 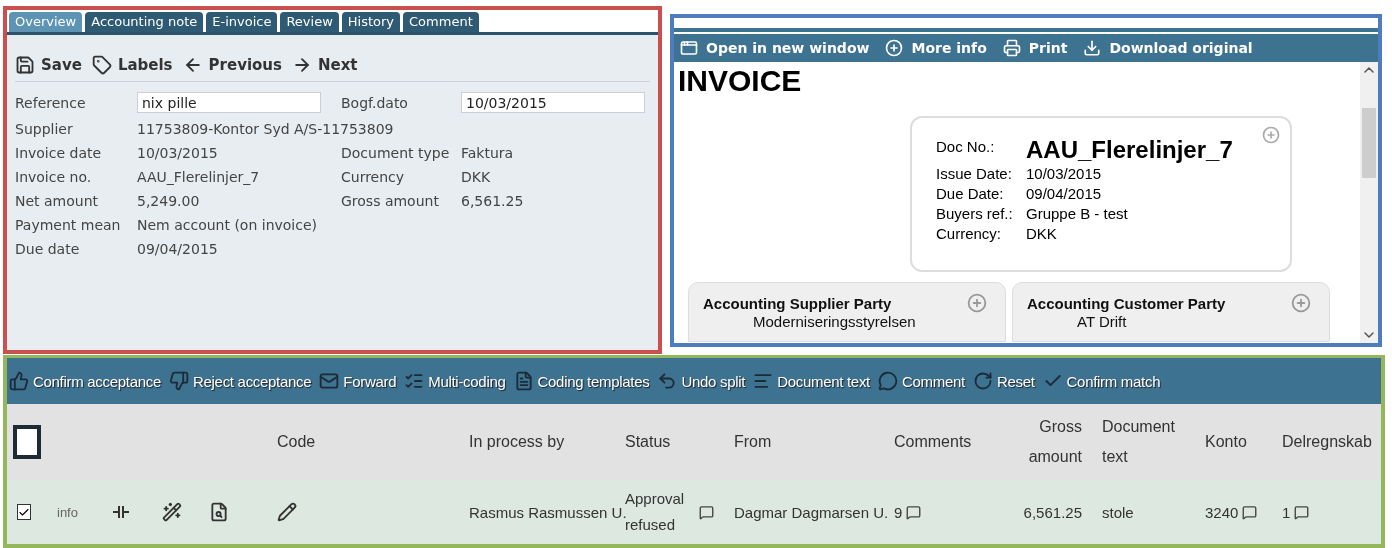 What do you see at coordinates (1369, 202) in the screenshot?
I see `scrollbar` at bounding box center [1369, 202].